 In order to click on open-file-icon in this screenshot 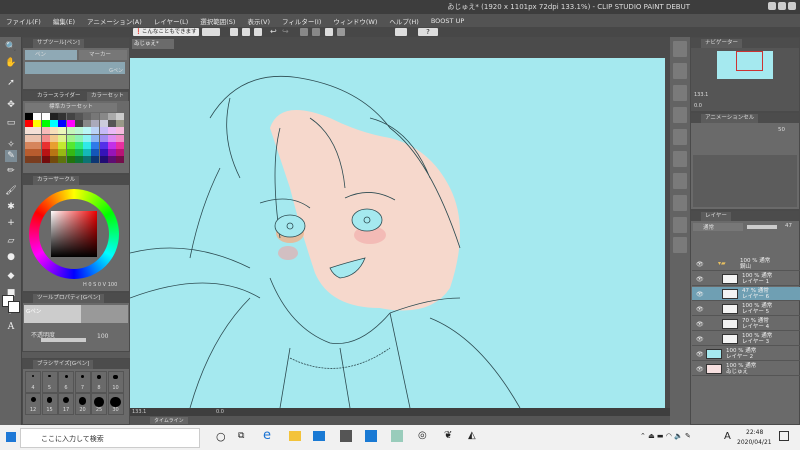, I will do `click(246, 32)`.